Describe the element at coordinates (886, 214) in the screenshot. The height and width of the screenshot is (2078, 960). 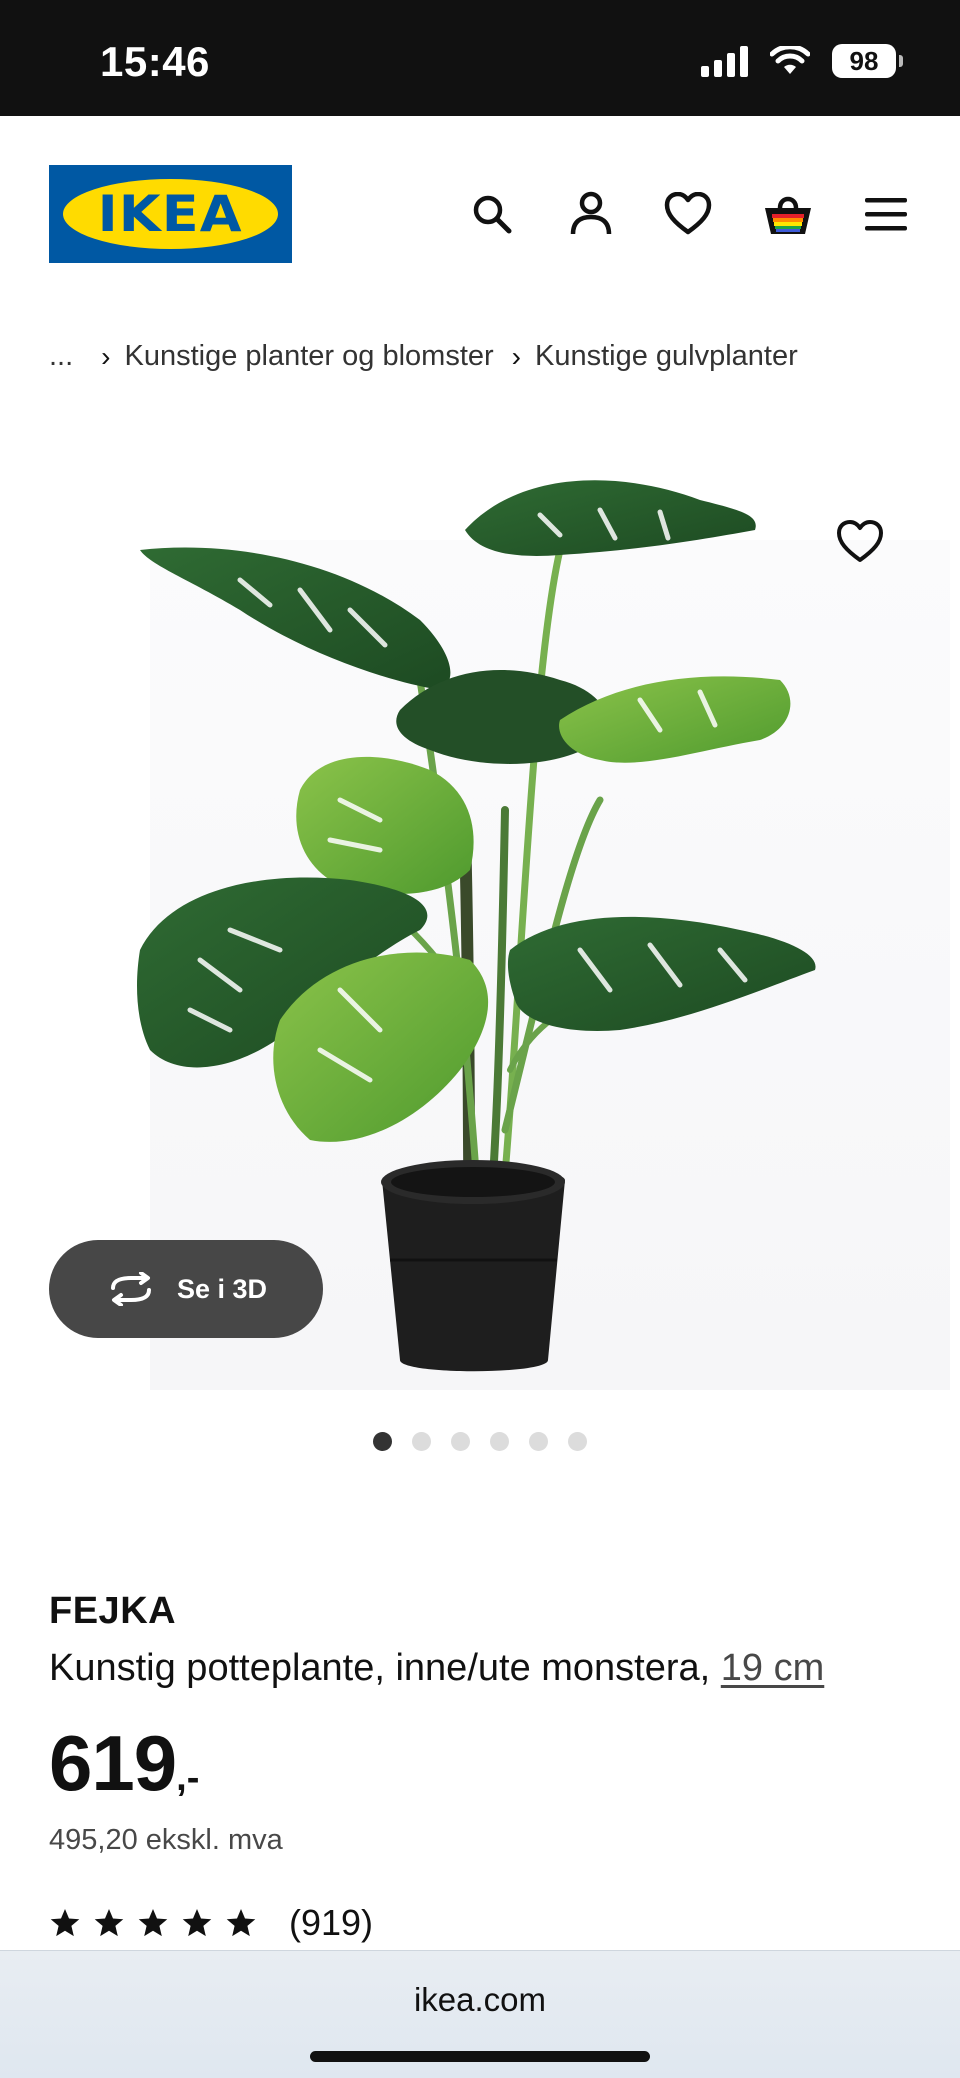
I see `menu-icon` at that location.